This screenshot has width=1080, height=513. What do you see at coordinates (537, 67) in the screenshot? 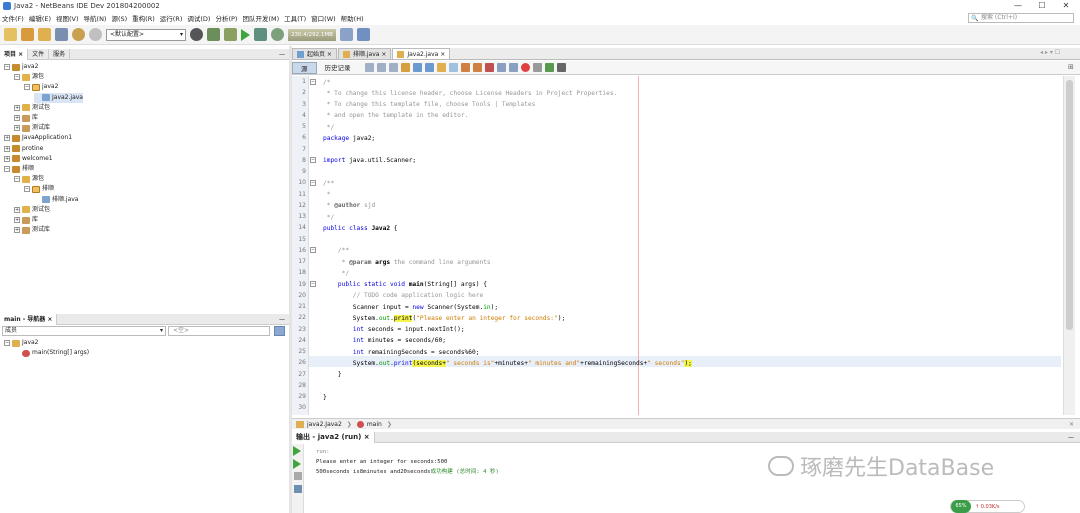
I see `start-macro-icon` at bounding box center [537, 67].